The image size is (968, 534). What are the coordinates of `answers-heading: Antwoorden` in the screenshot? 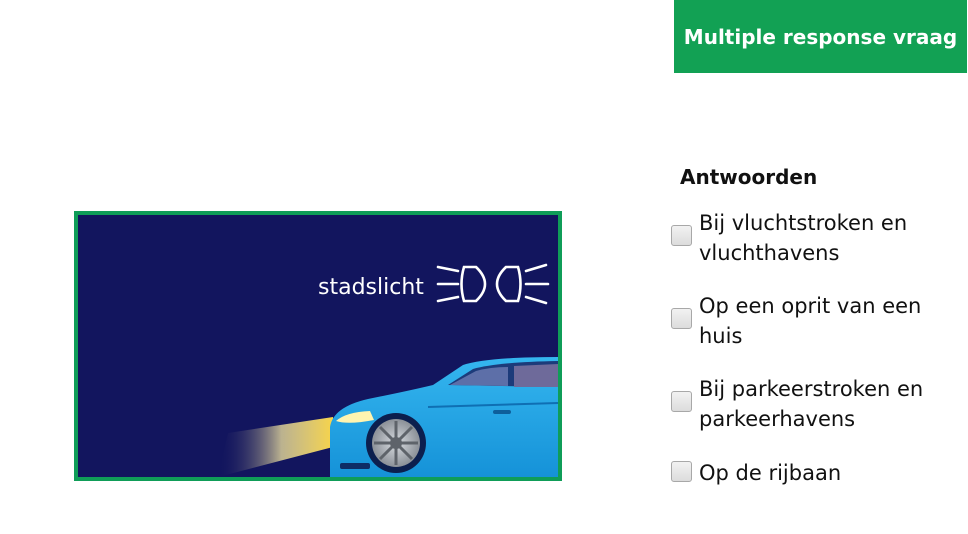 It's located at (749, 177).